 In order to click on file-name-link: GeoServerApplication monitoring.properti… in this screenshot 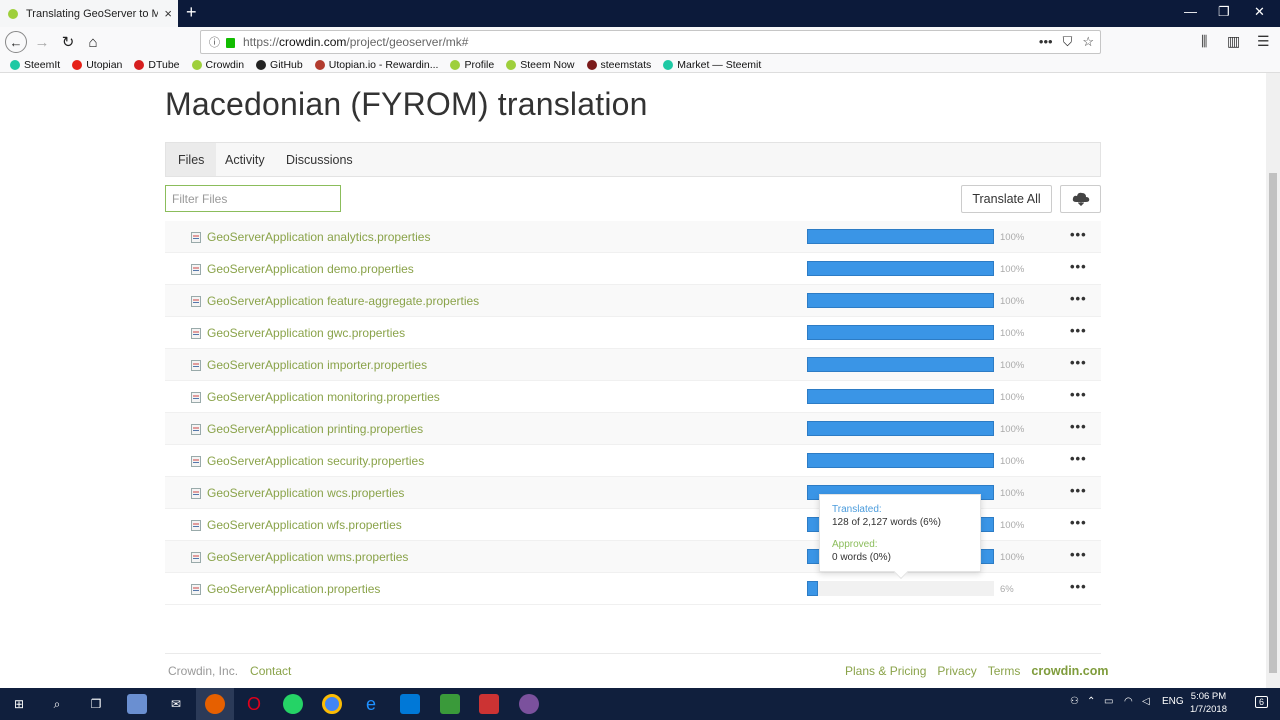, I will do `click(323, 397)`.